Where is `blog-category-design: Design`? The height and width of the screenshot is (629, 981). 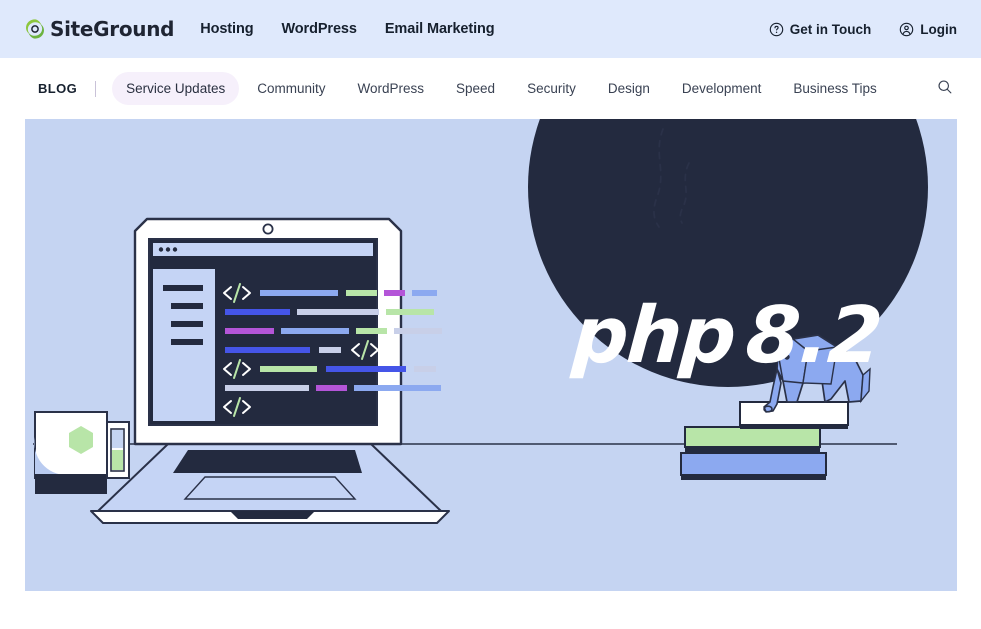
blog-category-design: Design is located at coordinates (629, 88).